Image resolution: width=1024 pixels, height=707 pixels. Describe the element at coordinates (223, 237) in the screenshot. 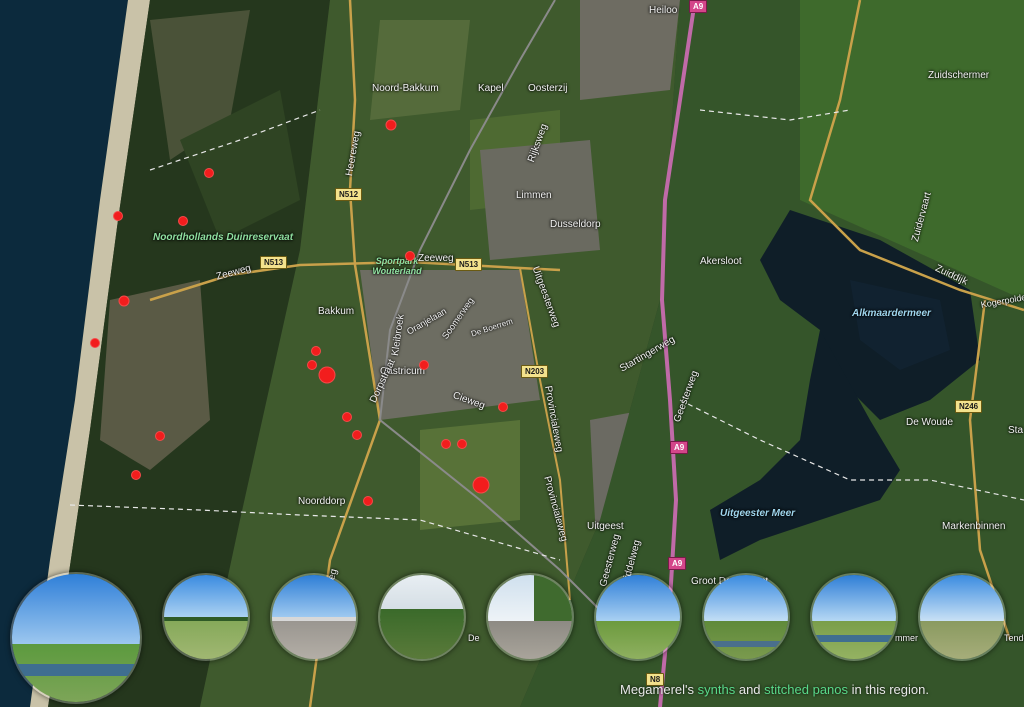

I see `park-label: Noordhollands Duinreservaat` at that location.